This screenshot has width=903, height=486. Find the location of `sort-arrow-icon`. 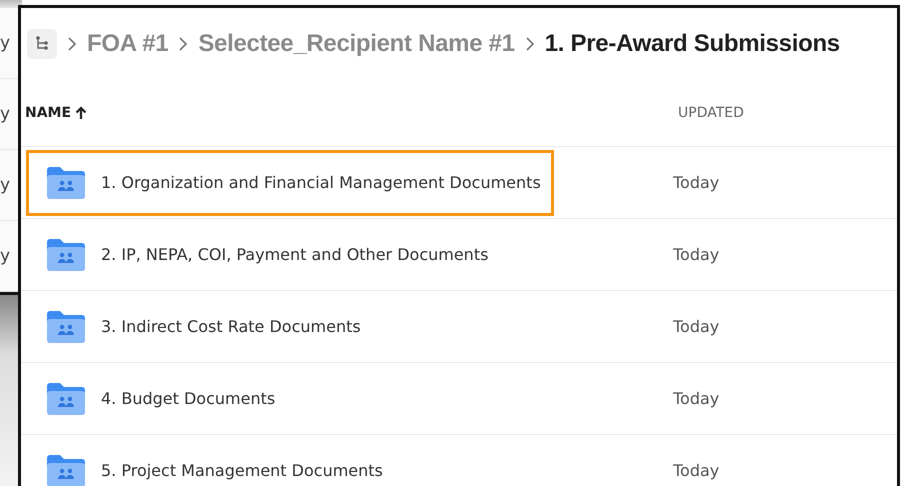

sort-arrow-icon is located at coordinates (81, 113).